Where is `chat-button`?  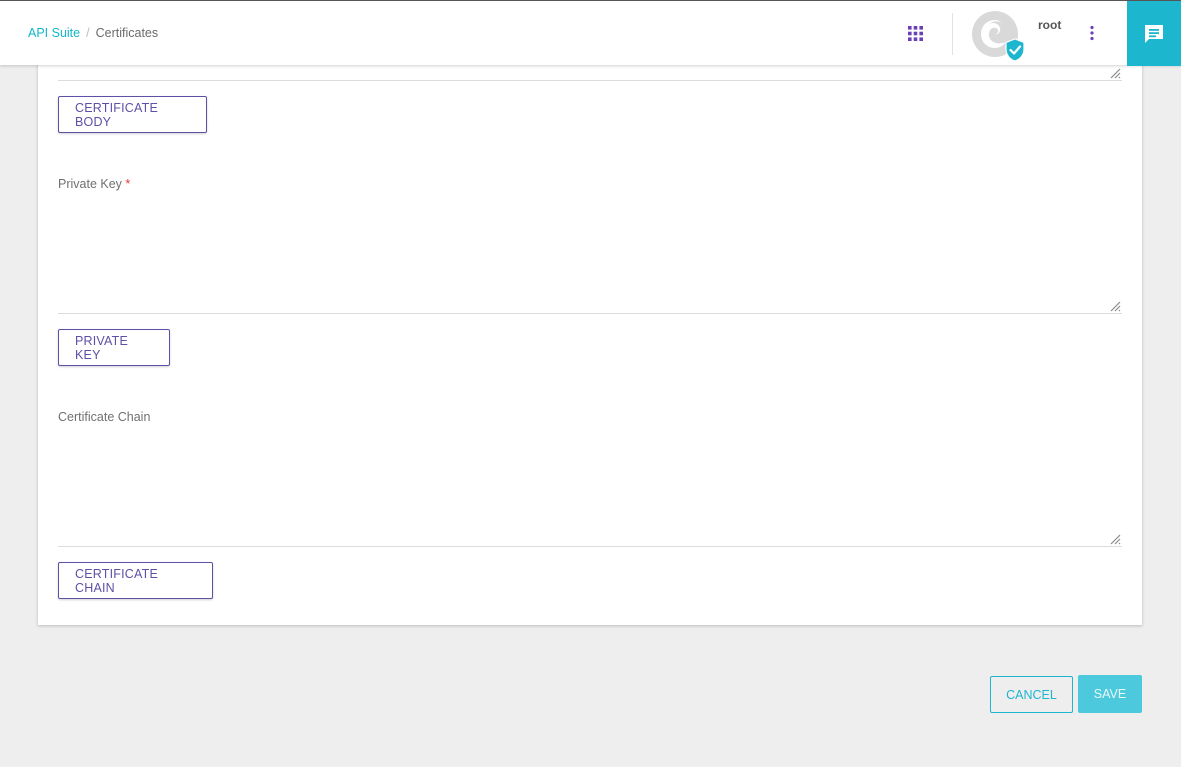 chat-button is located at coordinates (1154, 33).